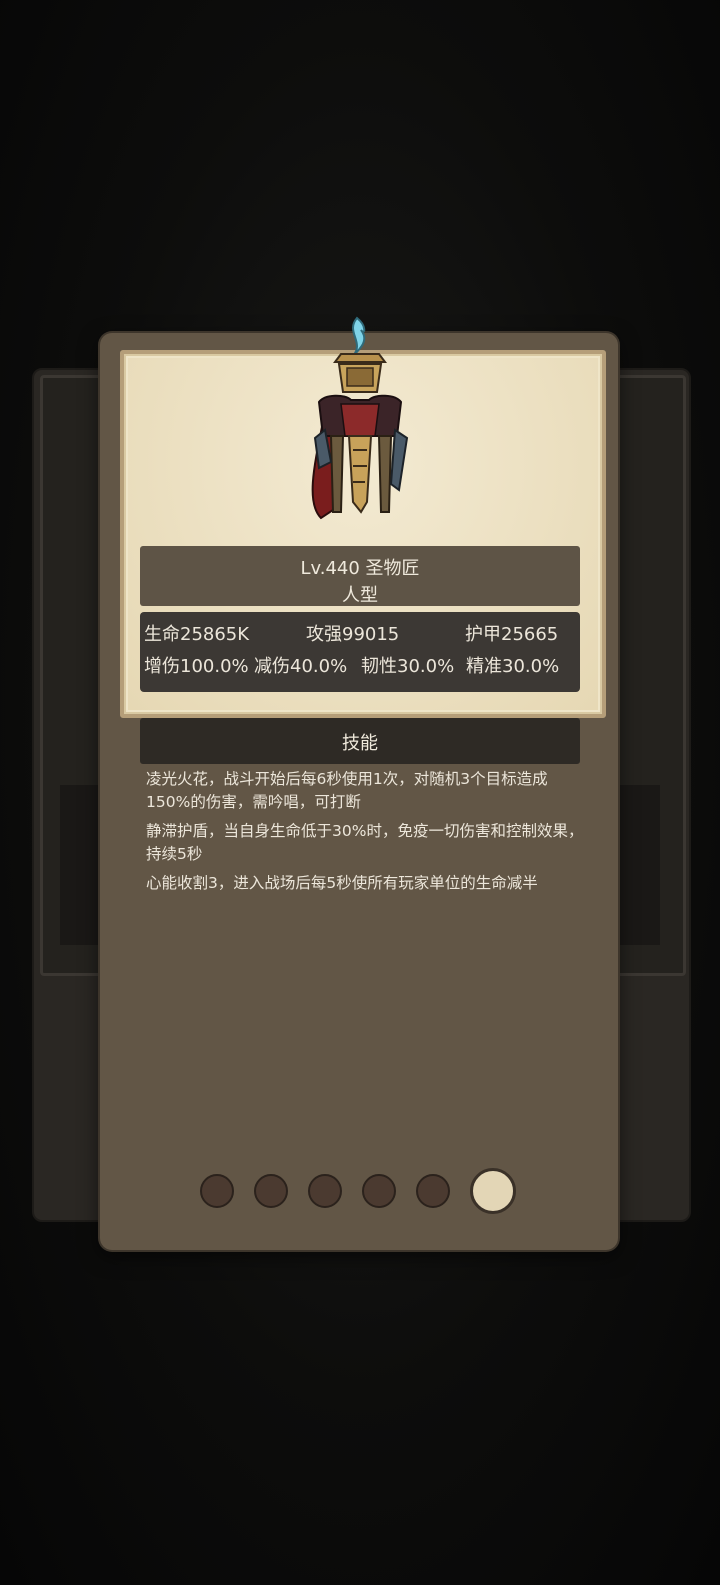  I want to click on skill-description: 静滞护盾，当自身生命低于30%时，免疫一切伤害和控制效果，持续5秒, so click(365, 842).